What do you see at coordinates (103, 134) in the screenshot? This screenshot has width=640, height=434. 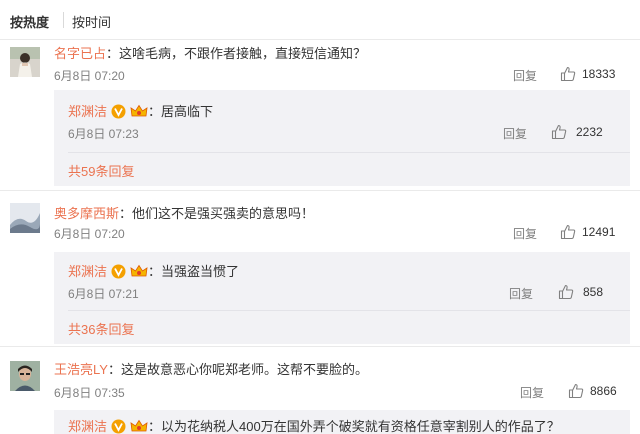 I see `reply-time: 6月8日 07:23` at bounding box center [103, 134].